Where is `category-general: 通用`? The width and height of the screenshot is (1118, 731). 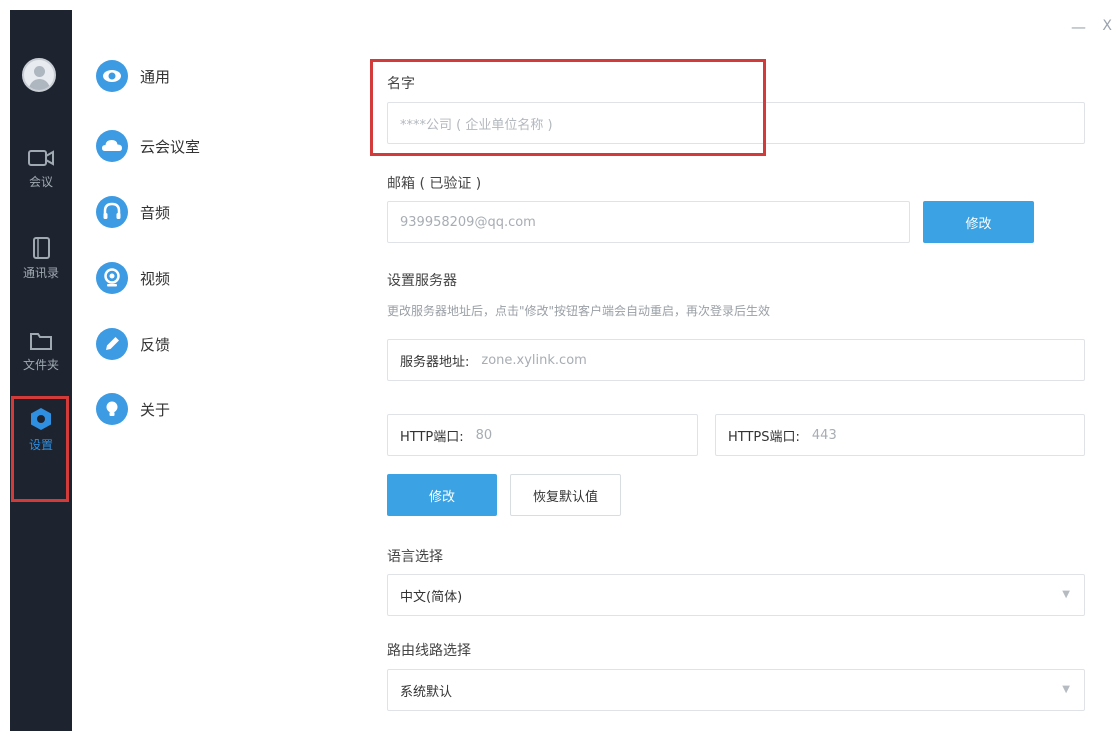 category-general: 通用 is located at coordinates (133, 76).